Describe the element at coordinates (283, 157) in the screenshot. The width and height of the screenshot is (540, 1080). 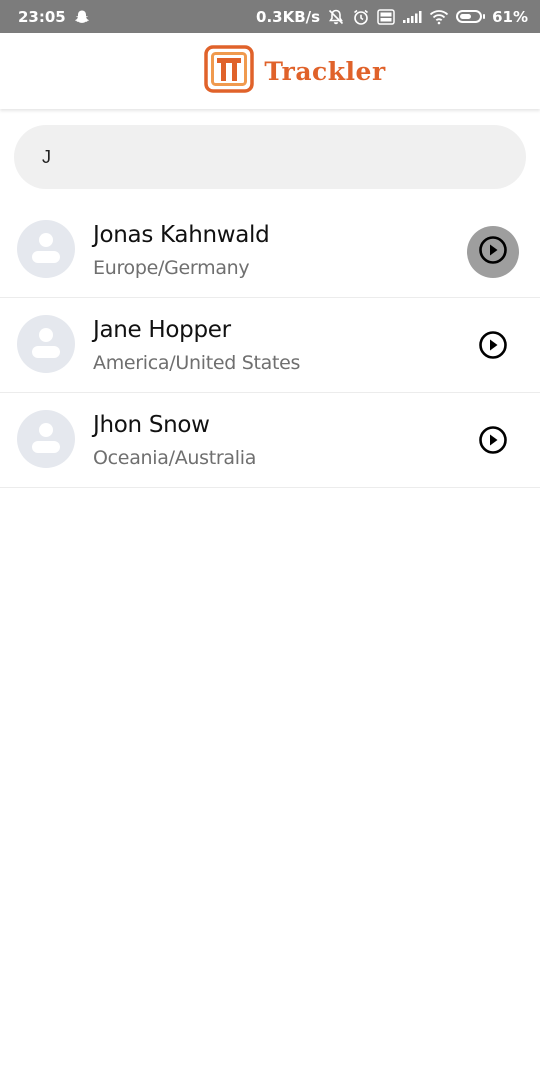
I see `search-input` at that location.